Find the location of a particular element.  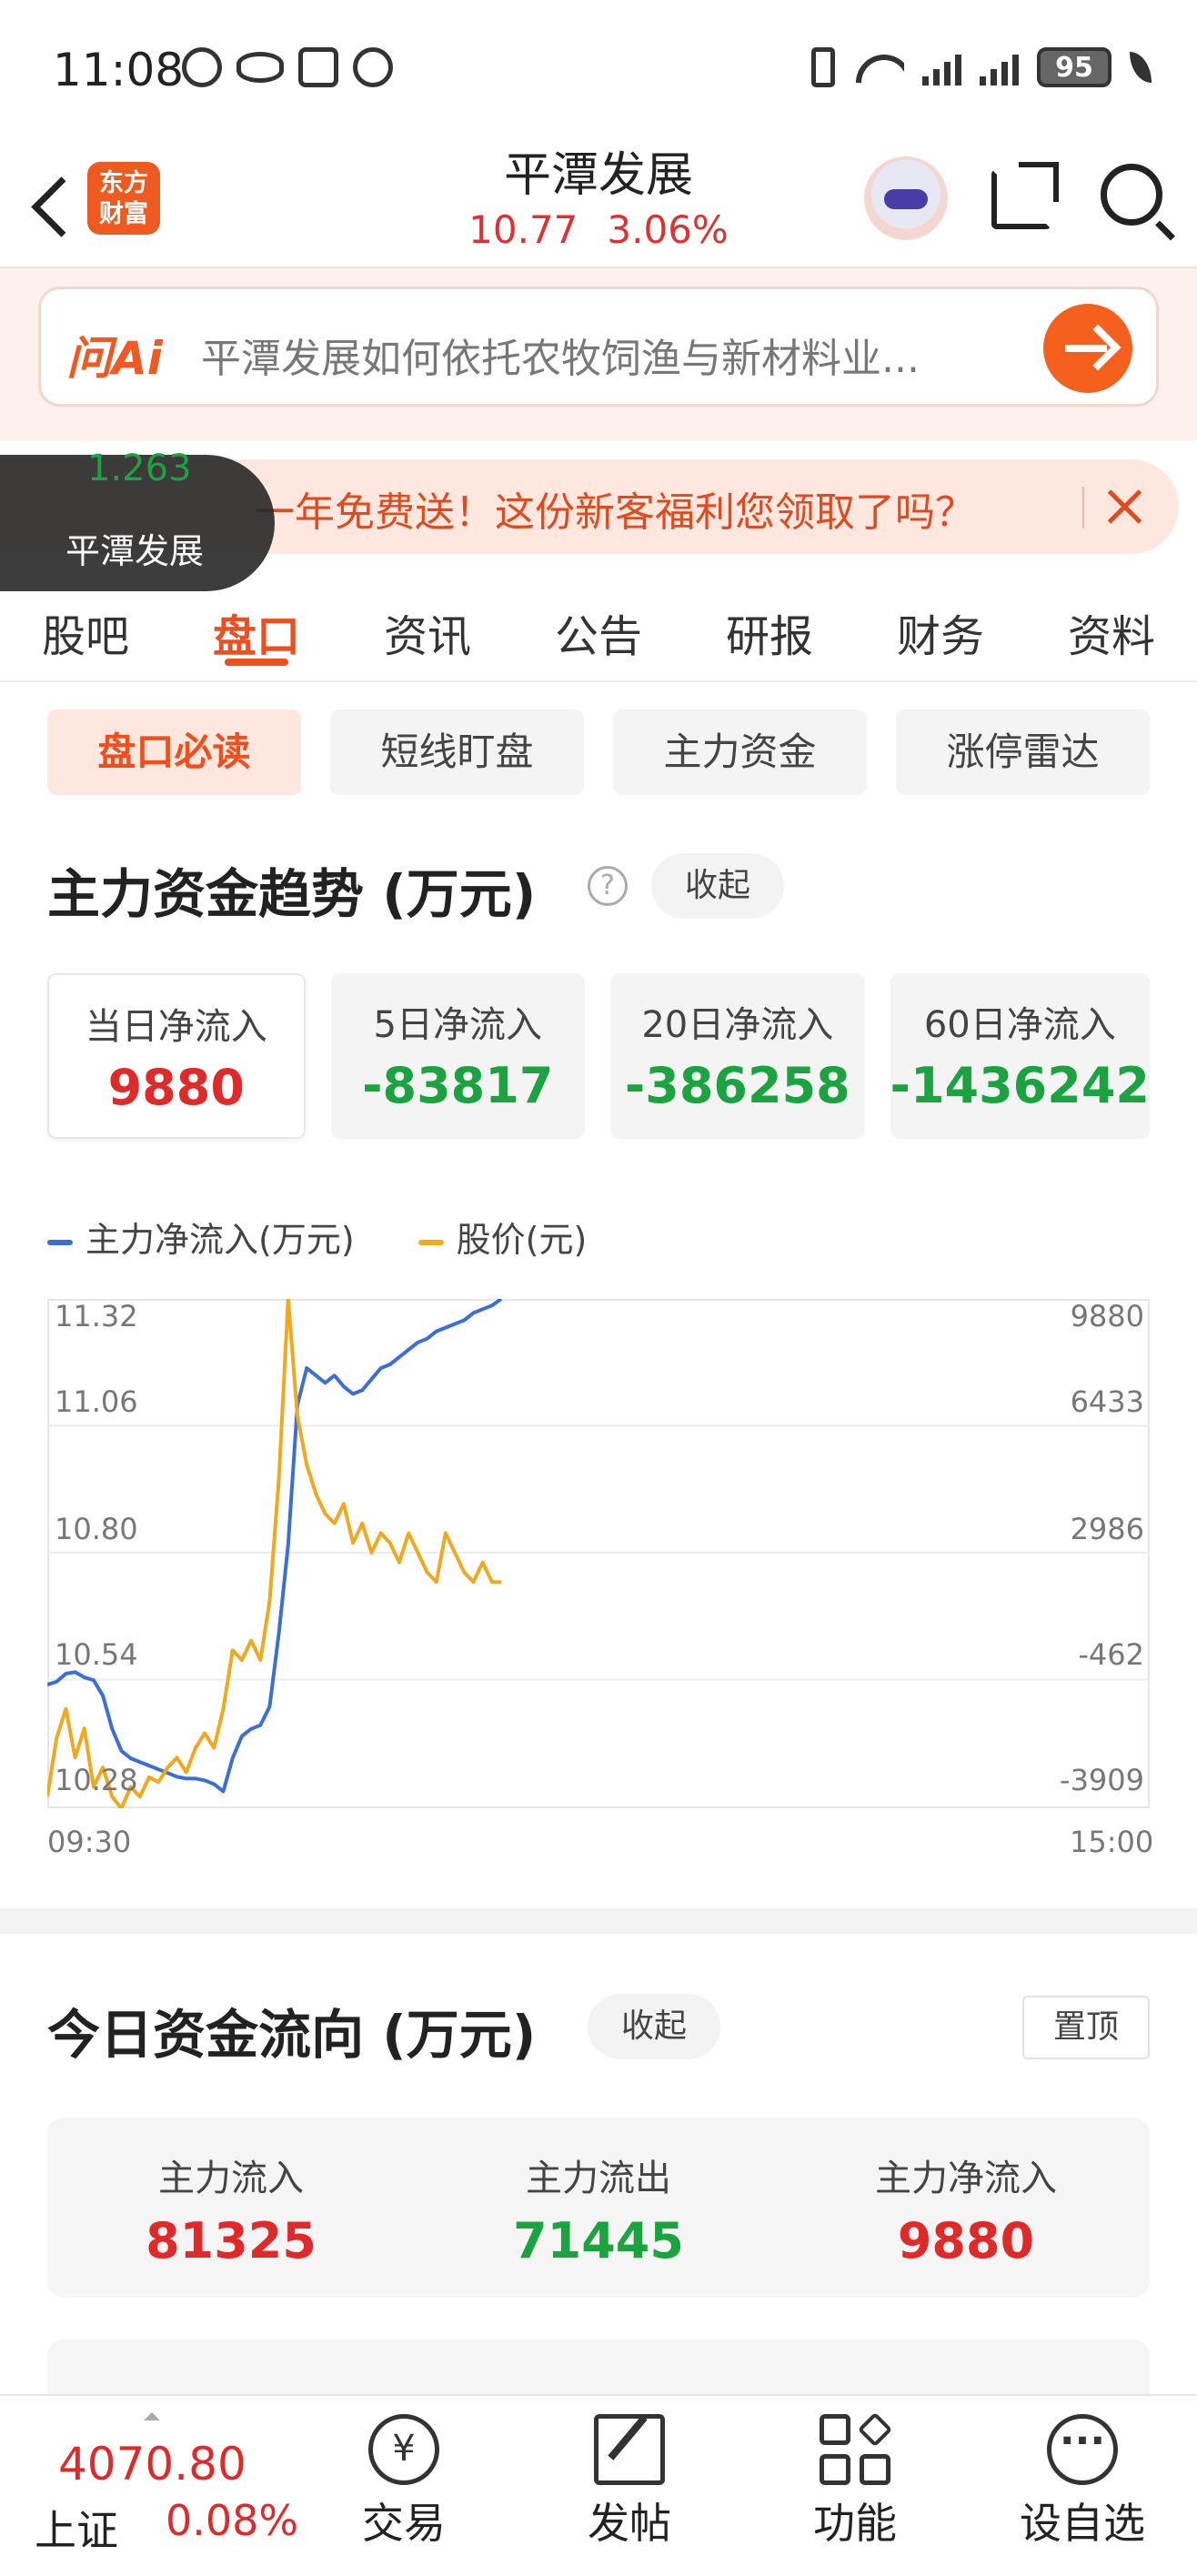

right-axis-tick: 6433 is located at coordinates (1107, 1401).